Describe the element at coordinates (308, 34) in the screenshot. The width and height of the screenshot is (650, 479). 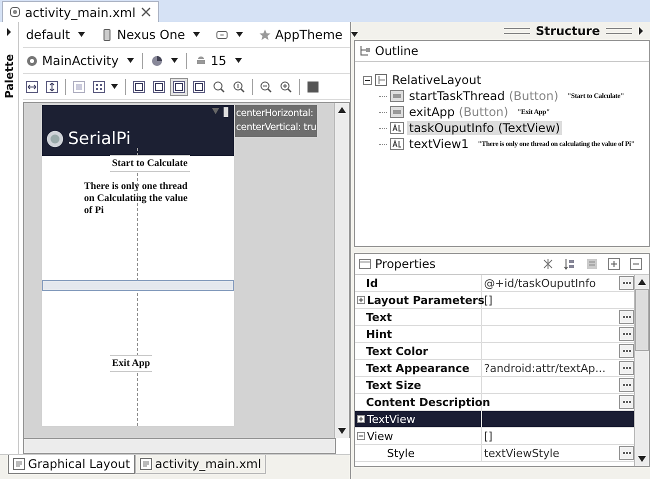
I see `theme-dropdown: AppTheme` at that location.